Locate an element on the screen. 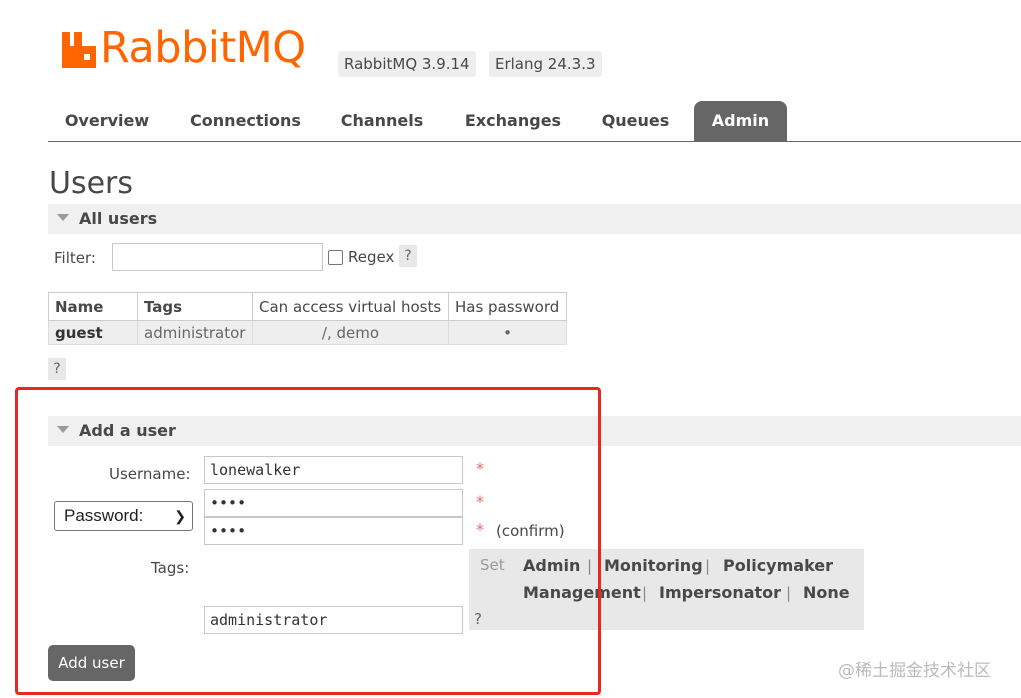 This screenshot has height=698, width=1021. tag-policymaker-link: Policymaker is located at coordinates (778, 565).